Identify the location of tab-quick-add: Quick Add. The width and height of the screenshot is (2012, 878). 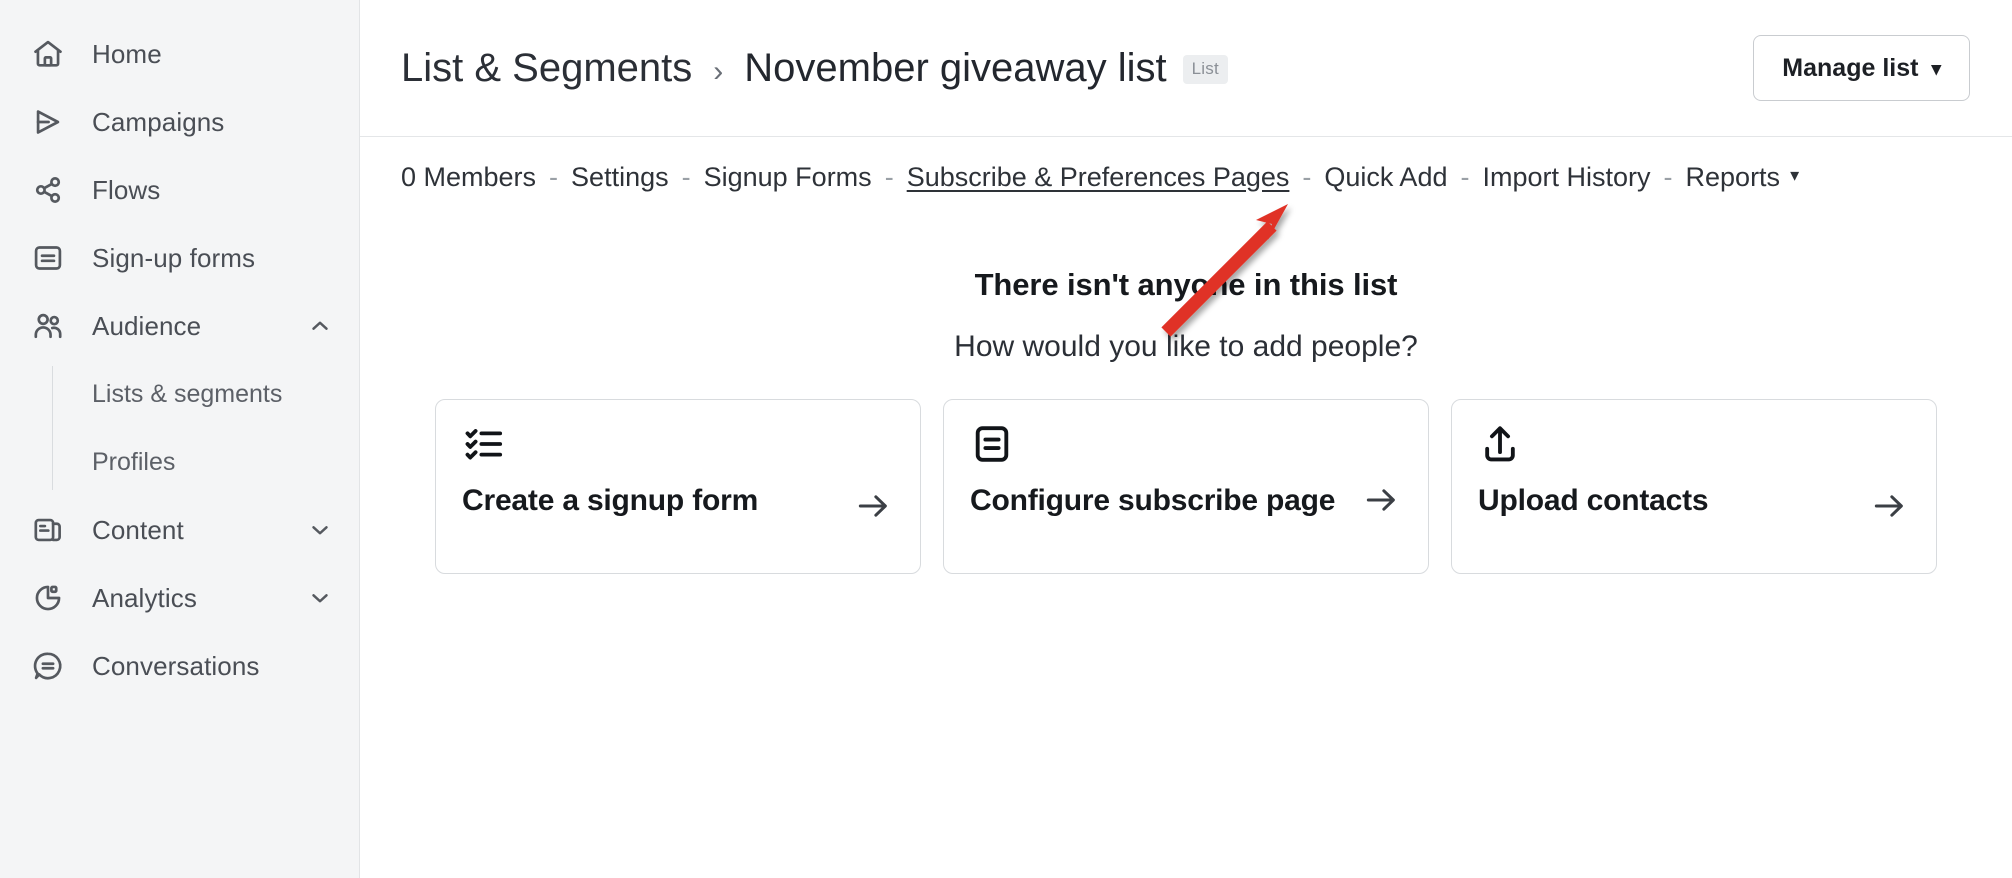
(1385, 177).